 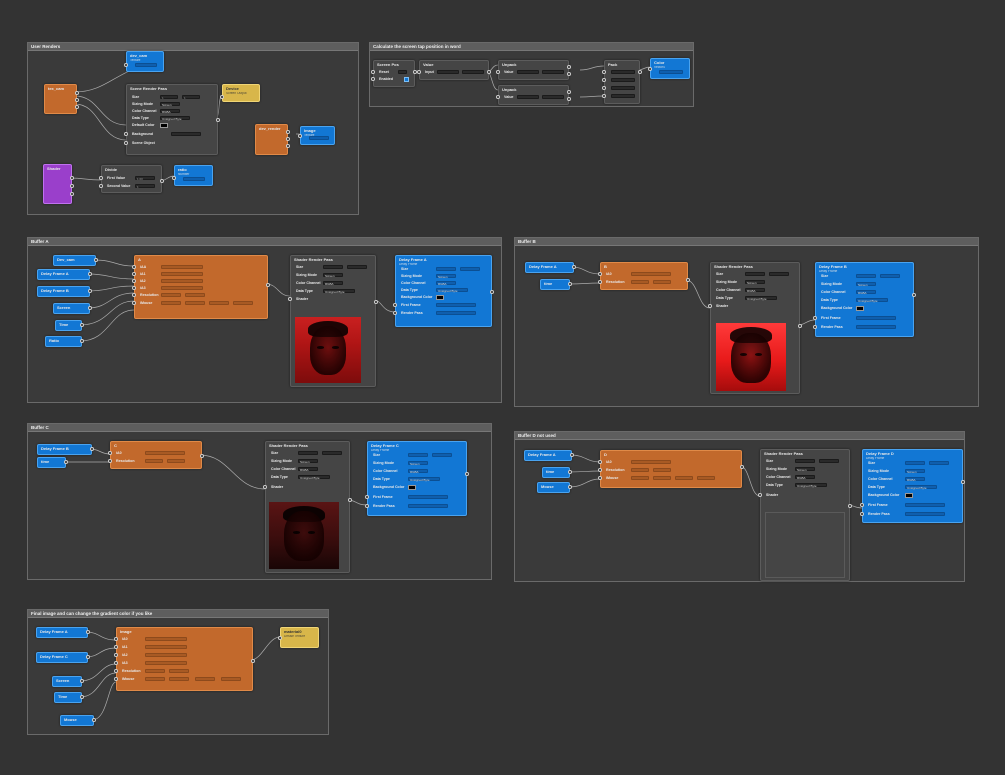 I want to click on reset-button, so click(x=402, y=72).